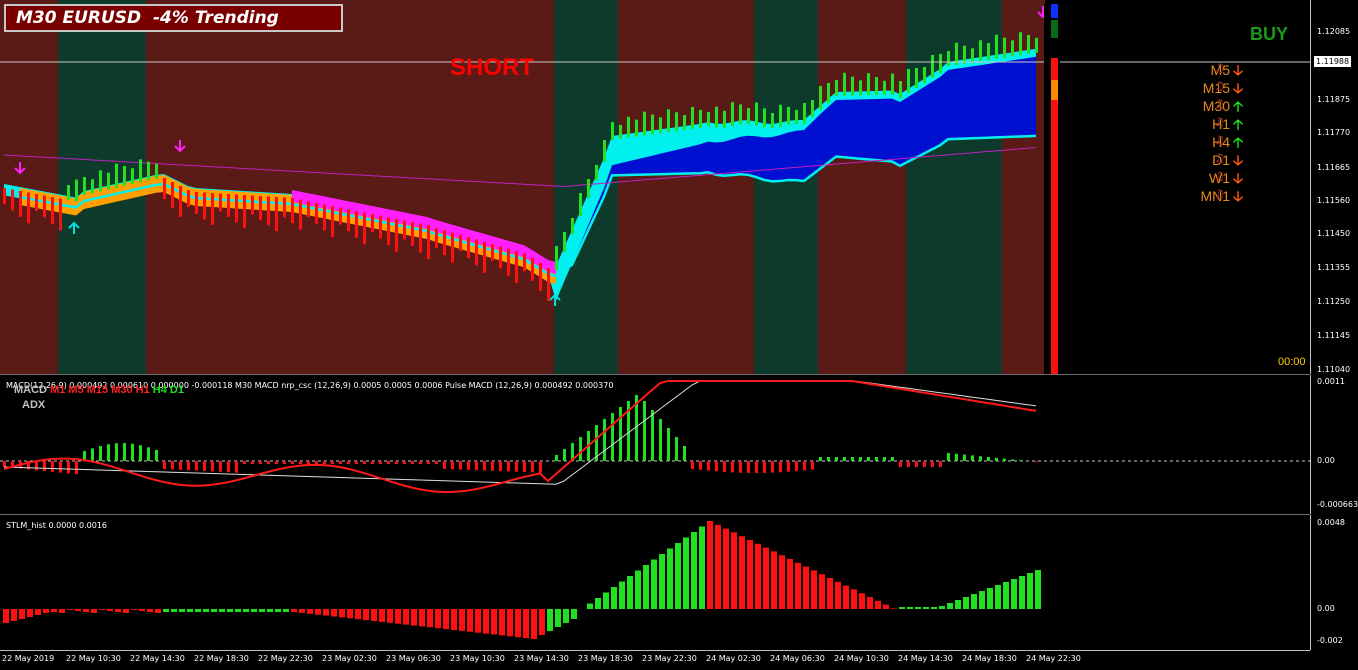  I want to click on strength-bar, so click(1052, 189).